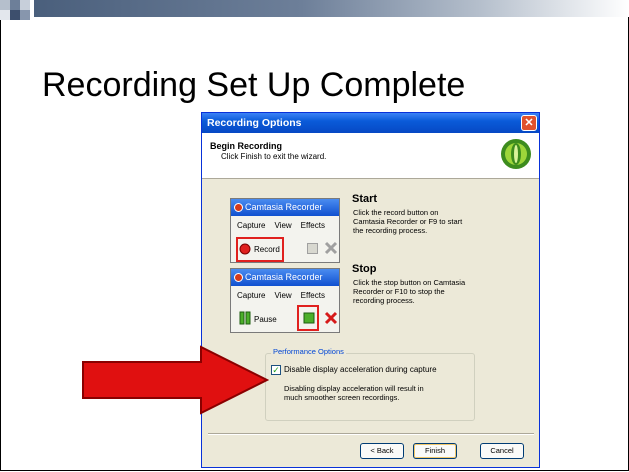 The image size is (629, 472). I want to click on slide-header-bar, so click(331, 8).